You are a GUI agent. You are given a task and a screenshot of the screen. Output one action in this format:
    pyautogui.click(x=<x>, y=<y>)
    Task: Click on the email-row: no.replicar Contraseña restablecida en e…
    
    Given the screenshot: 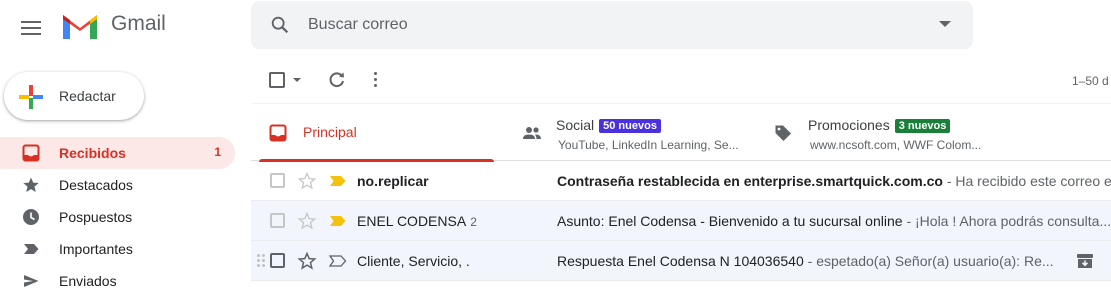 What is the action you would take?
    pyautogui.click(x=681, y=181)
    